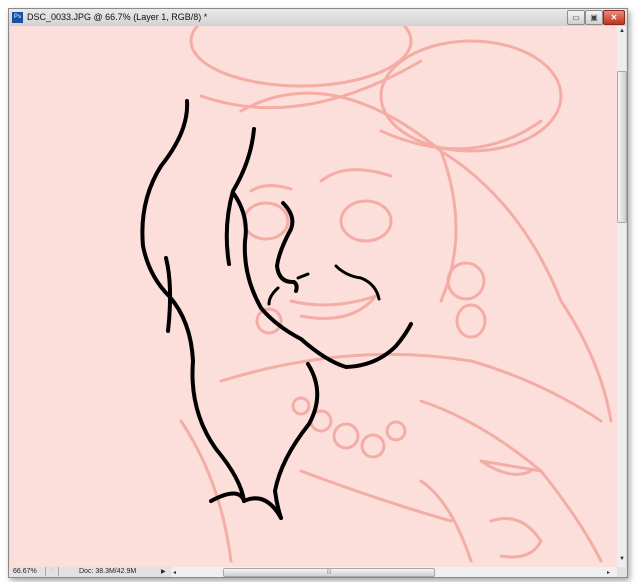 The image size is (640, 582). What do you see at coordinates (622, 296) in the screenshot?
I see `vertical-scrollbar: ▲ ▼` at bounding box center [622, 296].